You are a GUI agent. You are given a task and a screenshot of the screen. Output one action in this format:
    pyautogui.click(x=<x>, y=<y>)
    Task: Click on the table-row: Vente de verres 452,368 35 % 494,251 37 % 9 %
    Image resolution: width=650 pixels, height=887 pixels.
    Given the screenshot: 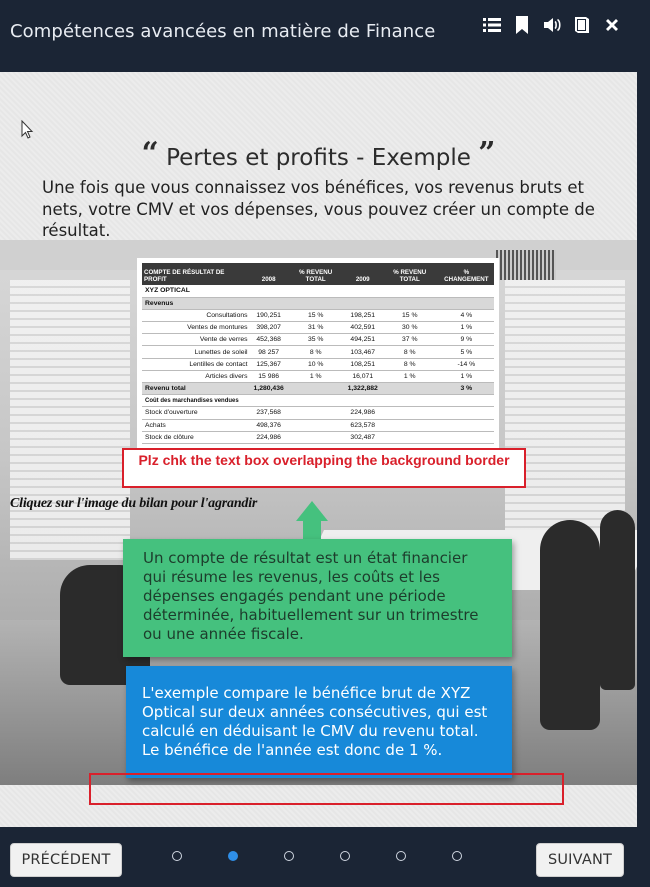 What is the action you would take?
    pyautogui.click(x=318, y=340)
    